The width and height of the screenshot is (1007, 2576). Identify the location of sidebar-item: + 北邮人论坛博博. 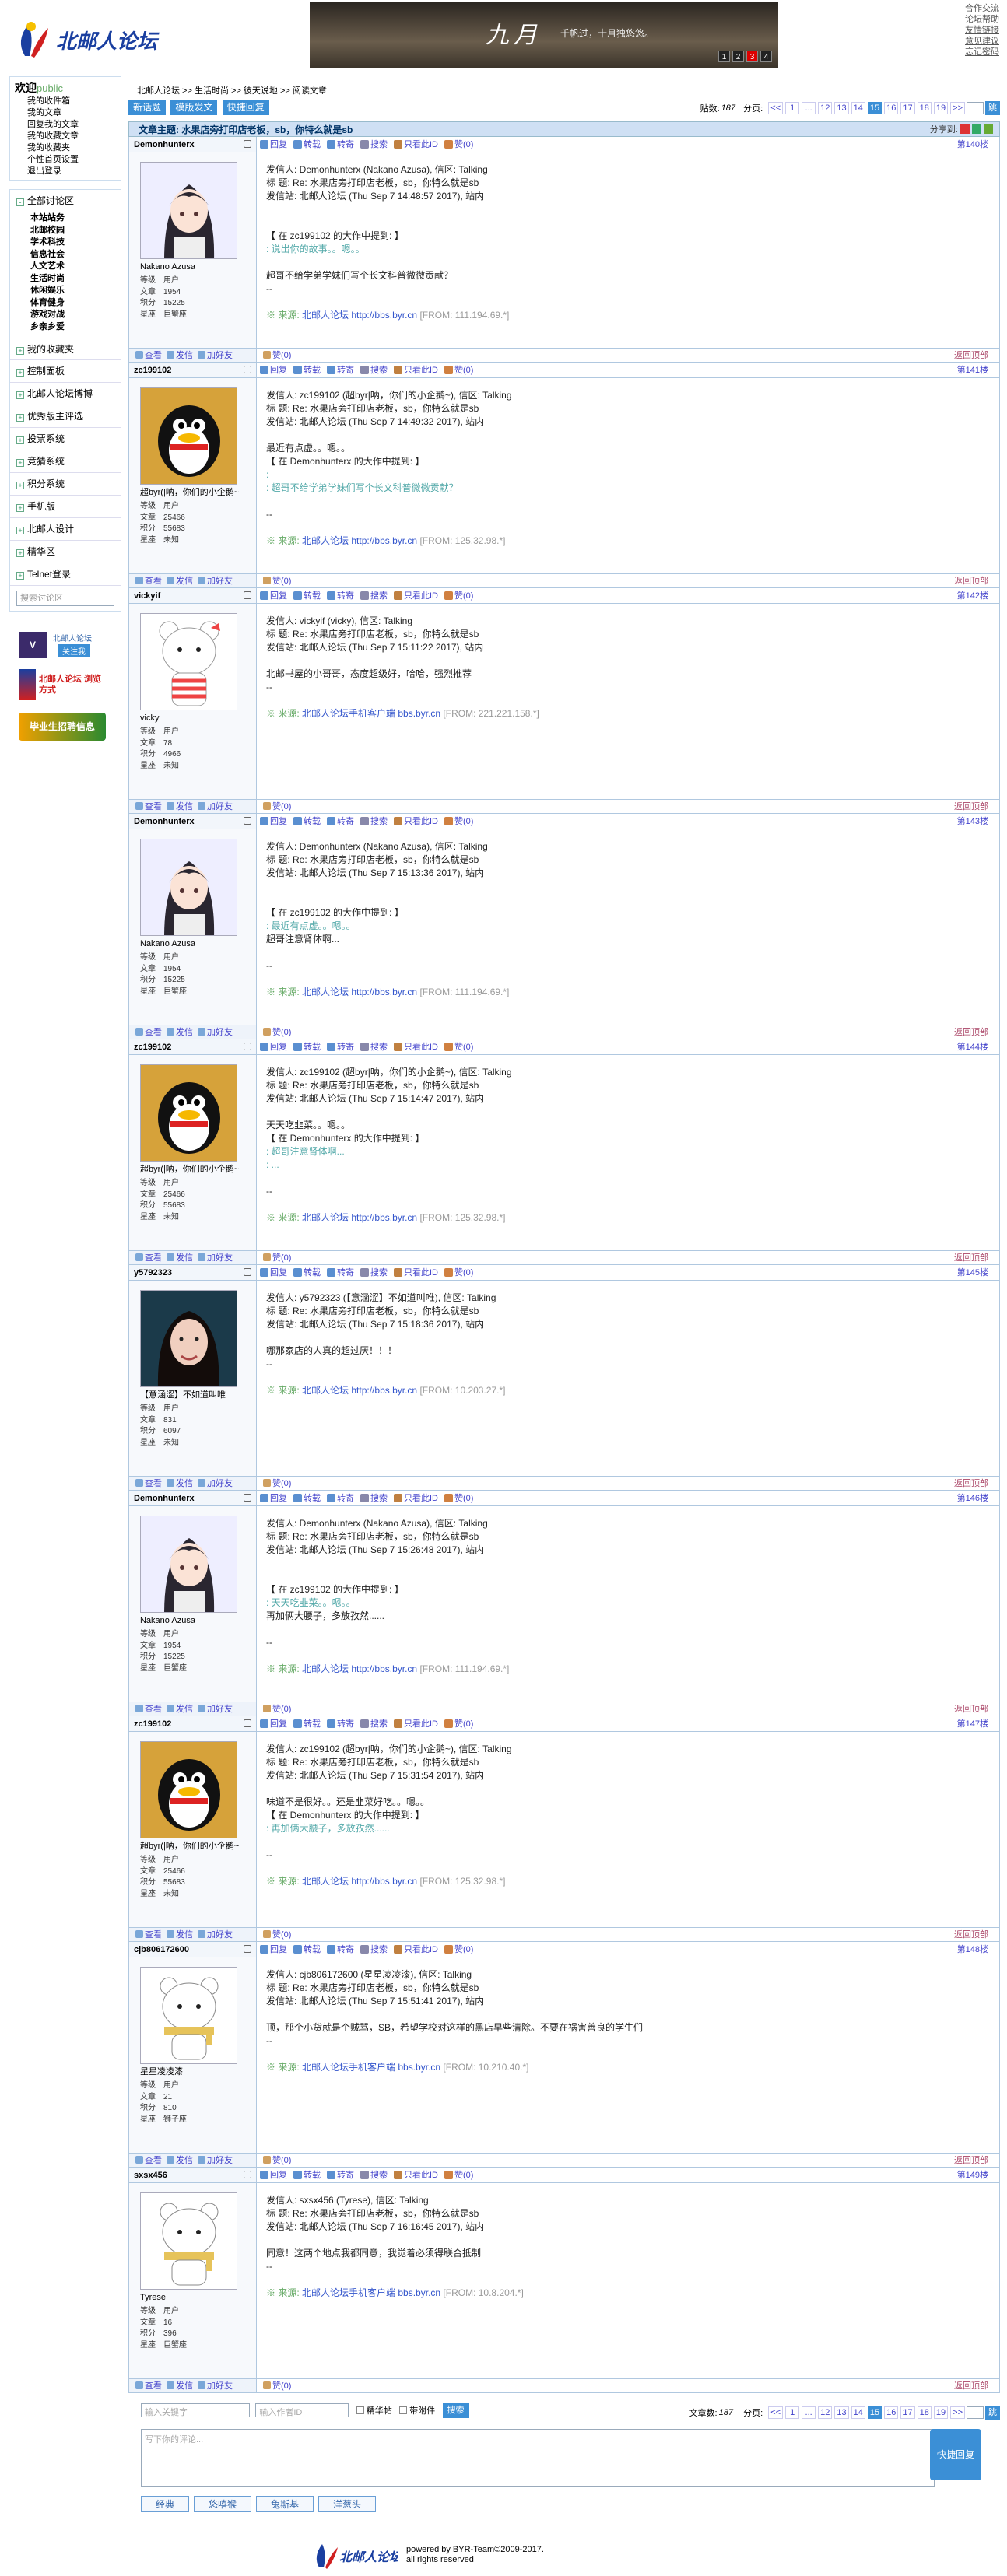
(65, 394).